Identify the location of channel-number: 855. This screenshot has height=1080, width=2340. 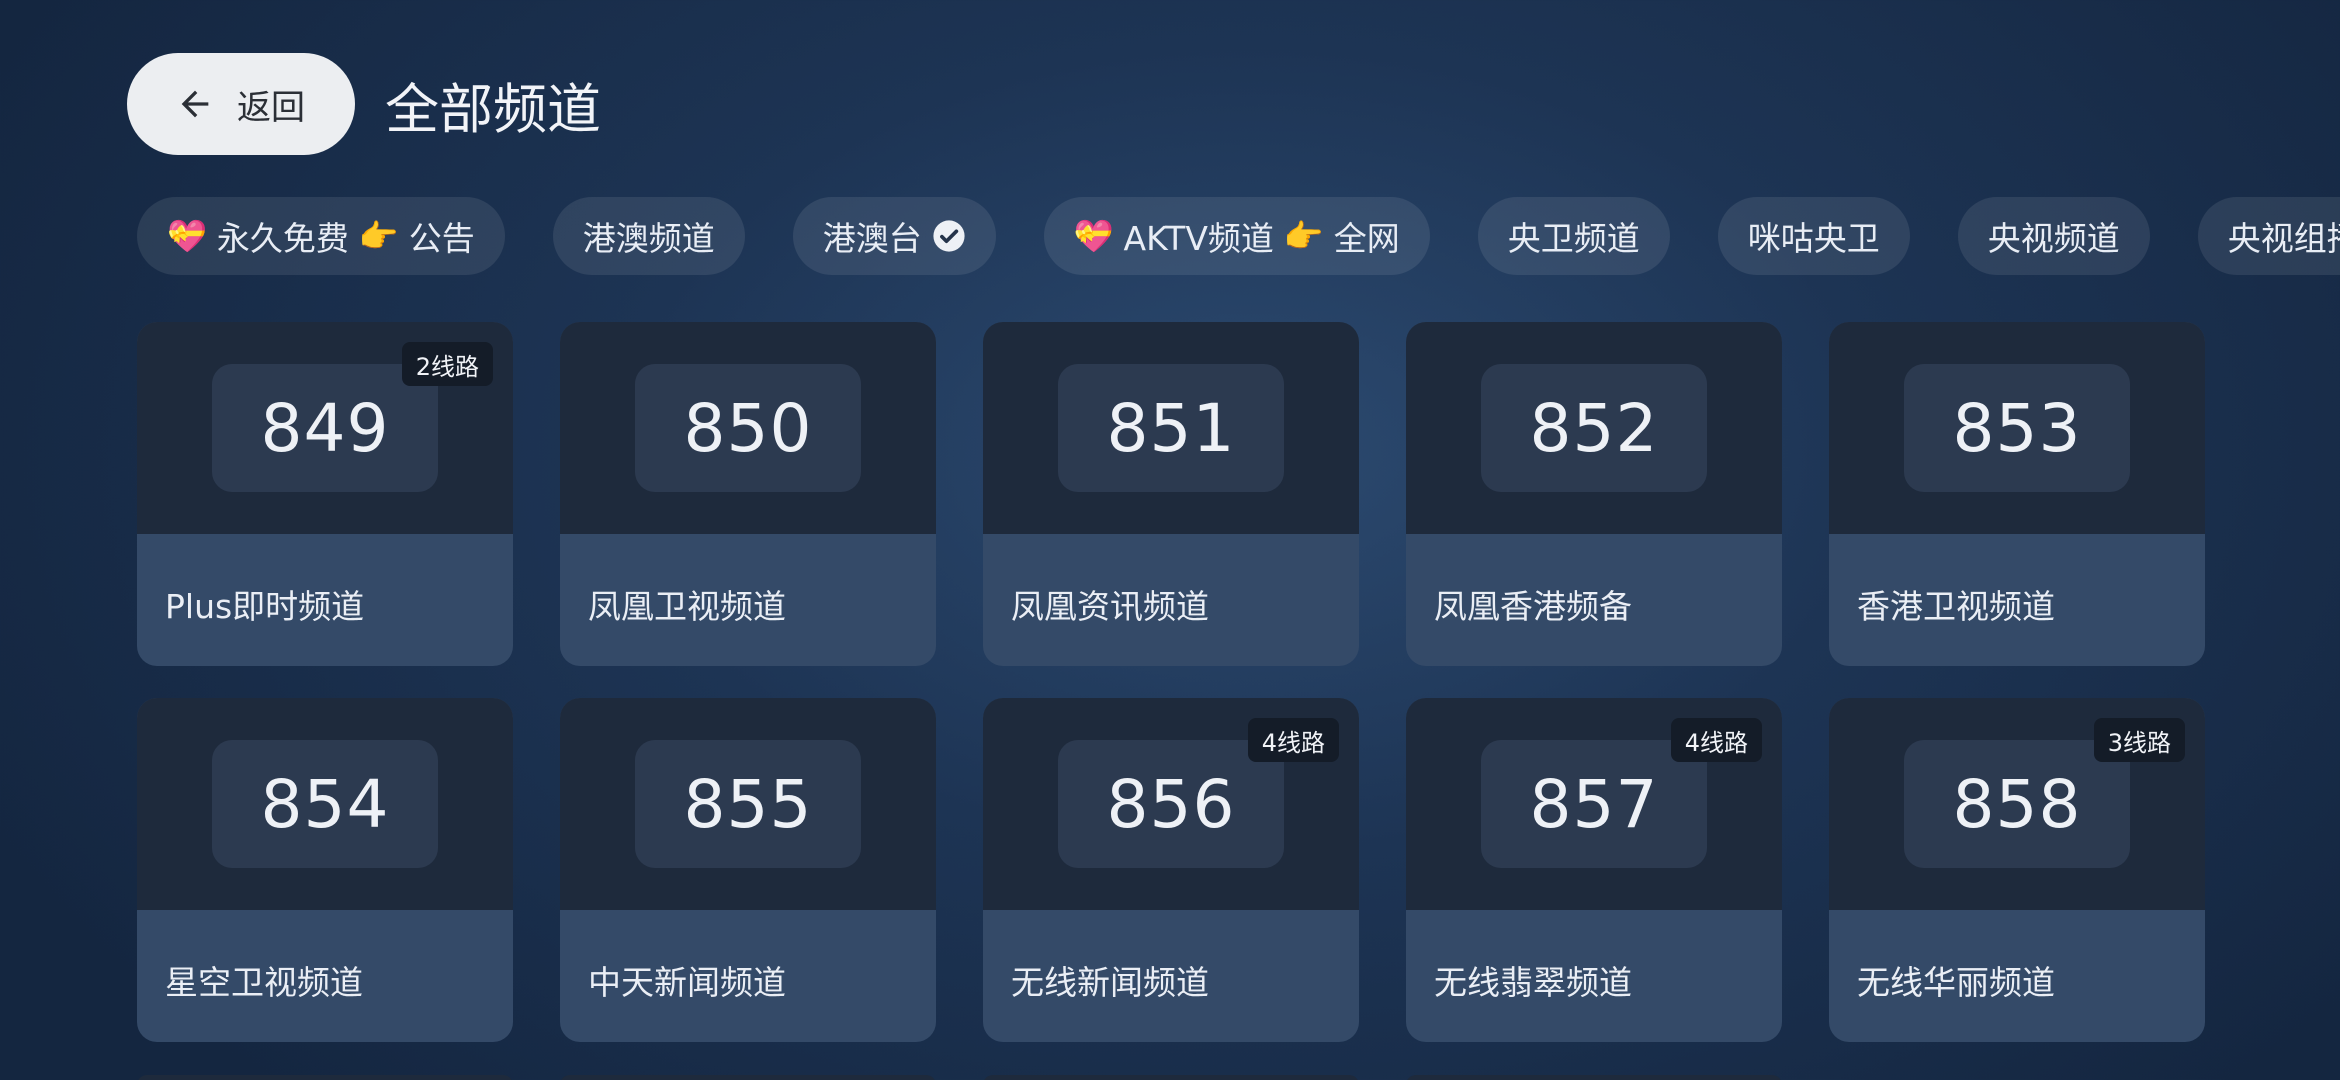
(748, 804).